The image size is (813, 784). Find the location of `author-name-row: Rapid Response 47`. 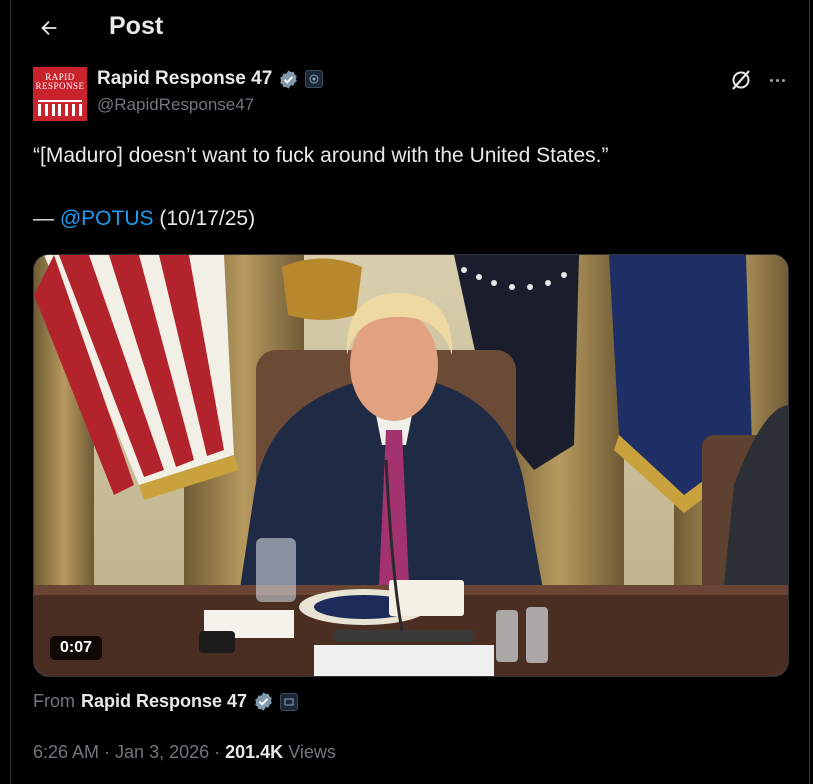

author-name-row: Rapid Response 47 is located at coordinates (210, 79).